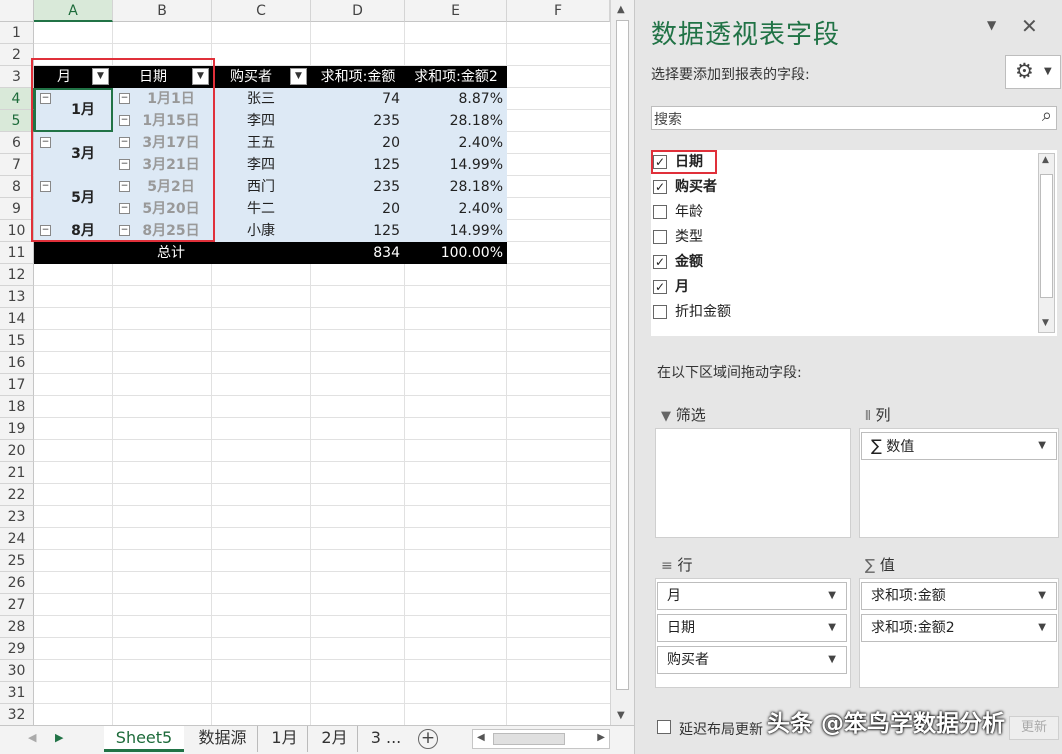 The height and width of the screenshot is (754, 1062). I want to click on row-header: 29, so click(17, 649).